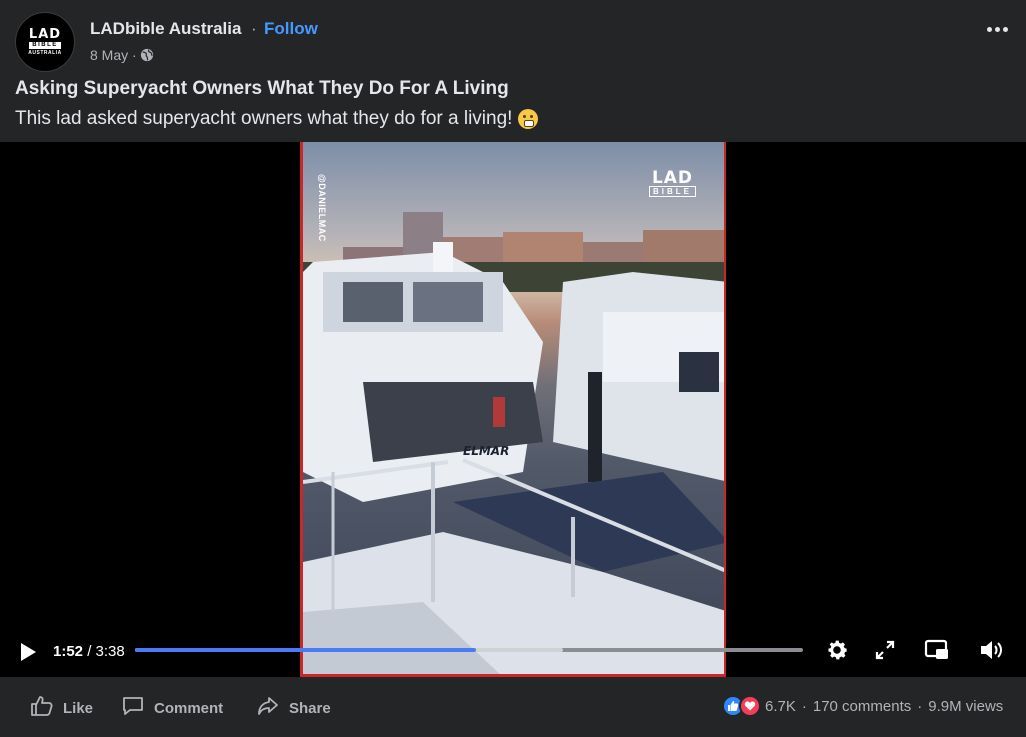 The image size is (1026, 737). I want to click on time-display: 1:52 / 3:38, so click(89, 651).